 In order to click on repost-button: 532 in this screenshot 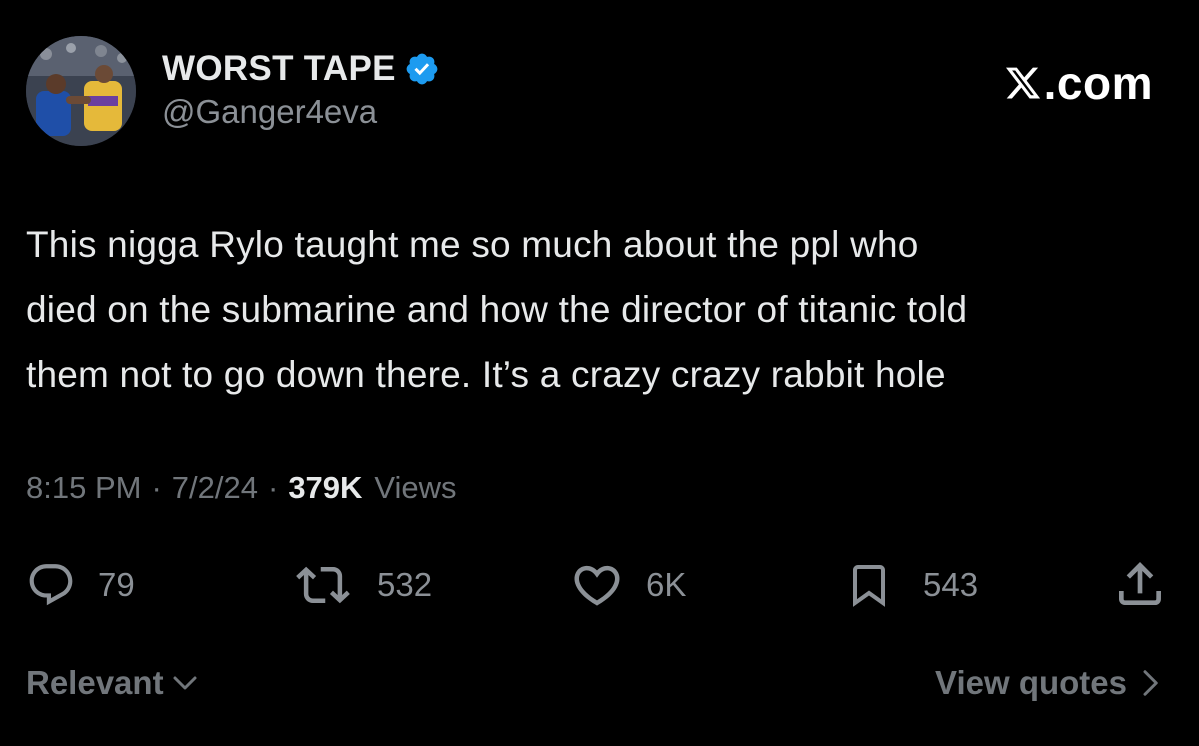, I will do `click(362, 585)`.